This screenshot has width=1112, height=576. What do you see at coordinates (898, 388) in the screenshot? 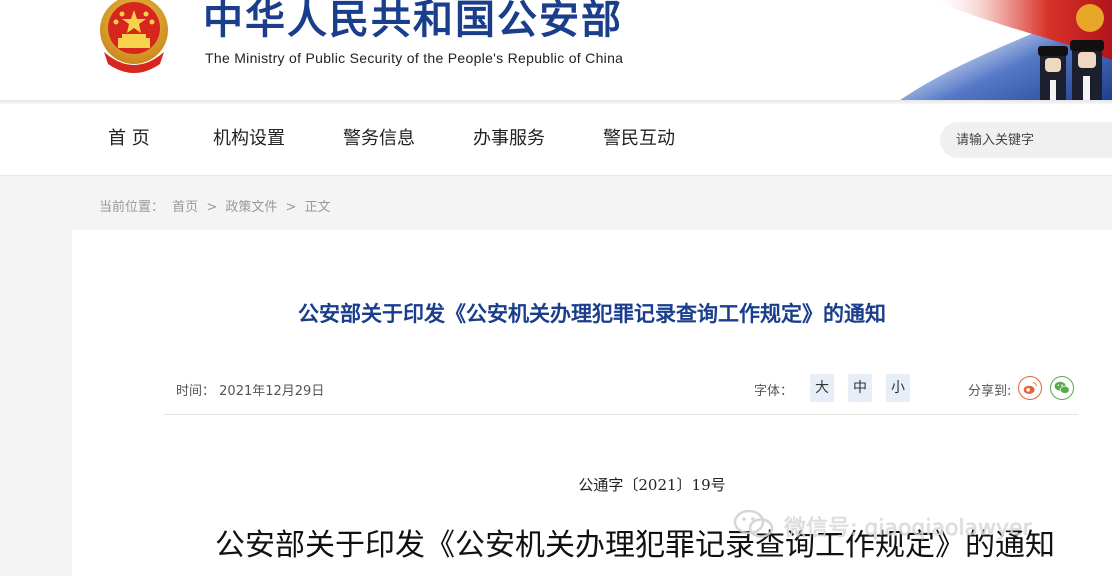
I see `font-small-button: 小` at bounding box center [898, 388].